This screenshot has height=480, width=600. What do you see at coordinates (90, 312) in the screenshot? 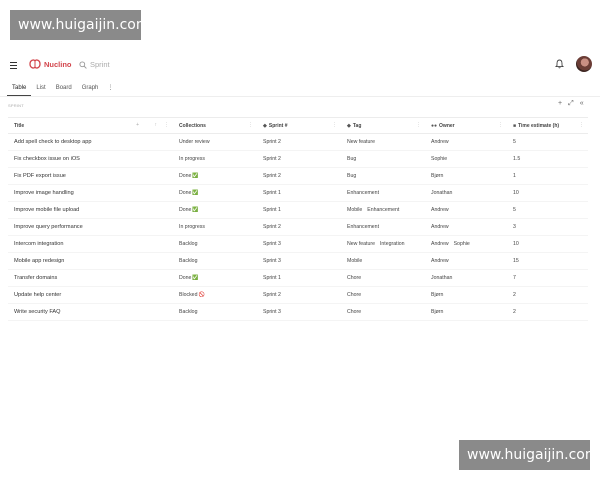
I see `item-title-cell: Write security FAQ` at bounding box center [90, 312].